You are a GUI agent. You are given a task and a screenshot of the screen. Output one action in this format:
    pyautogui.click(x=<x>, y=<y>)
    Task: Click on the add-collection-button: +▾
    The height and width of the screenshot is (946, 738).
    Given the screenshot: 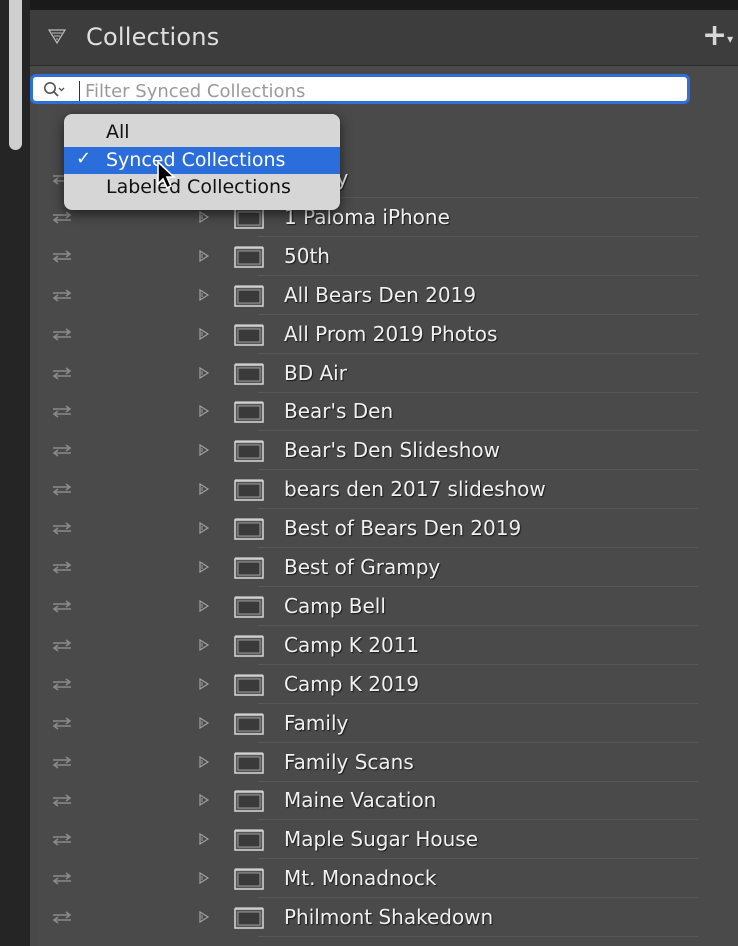 What is the action you would take?
    pyautogui.click(x=717, y=38)
    